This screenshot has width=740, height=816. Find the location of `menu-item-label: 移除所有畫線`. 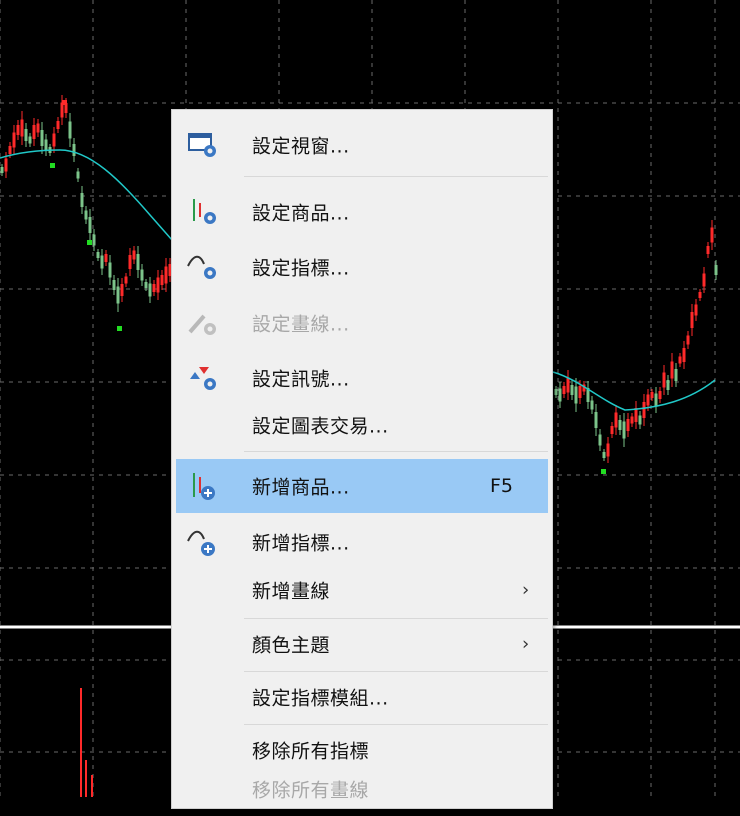

menu-item-label: 移除所有畫線 is located at coordinates (311, 790).